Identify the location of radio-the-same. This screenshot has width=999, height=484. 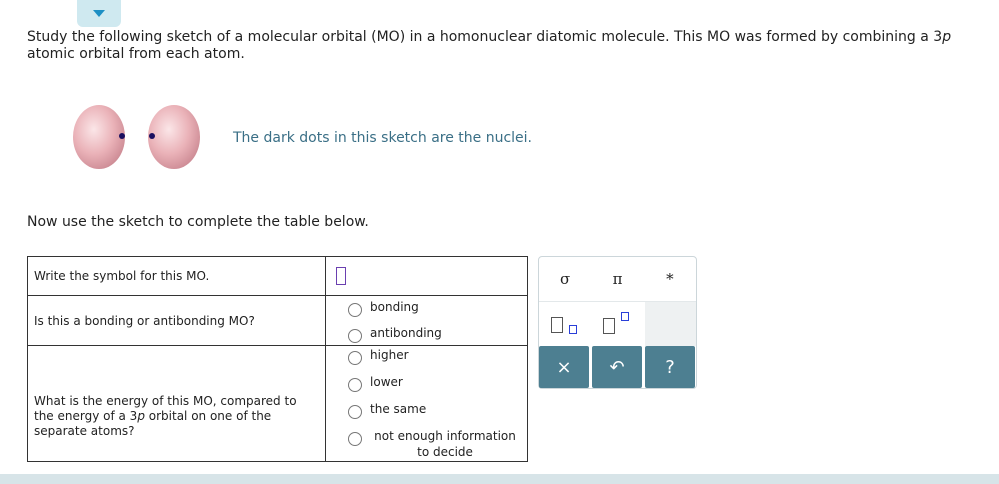
(355, 412).